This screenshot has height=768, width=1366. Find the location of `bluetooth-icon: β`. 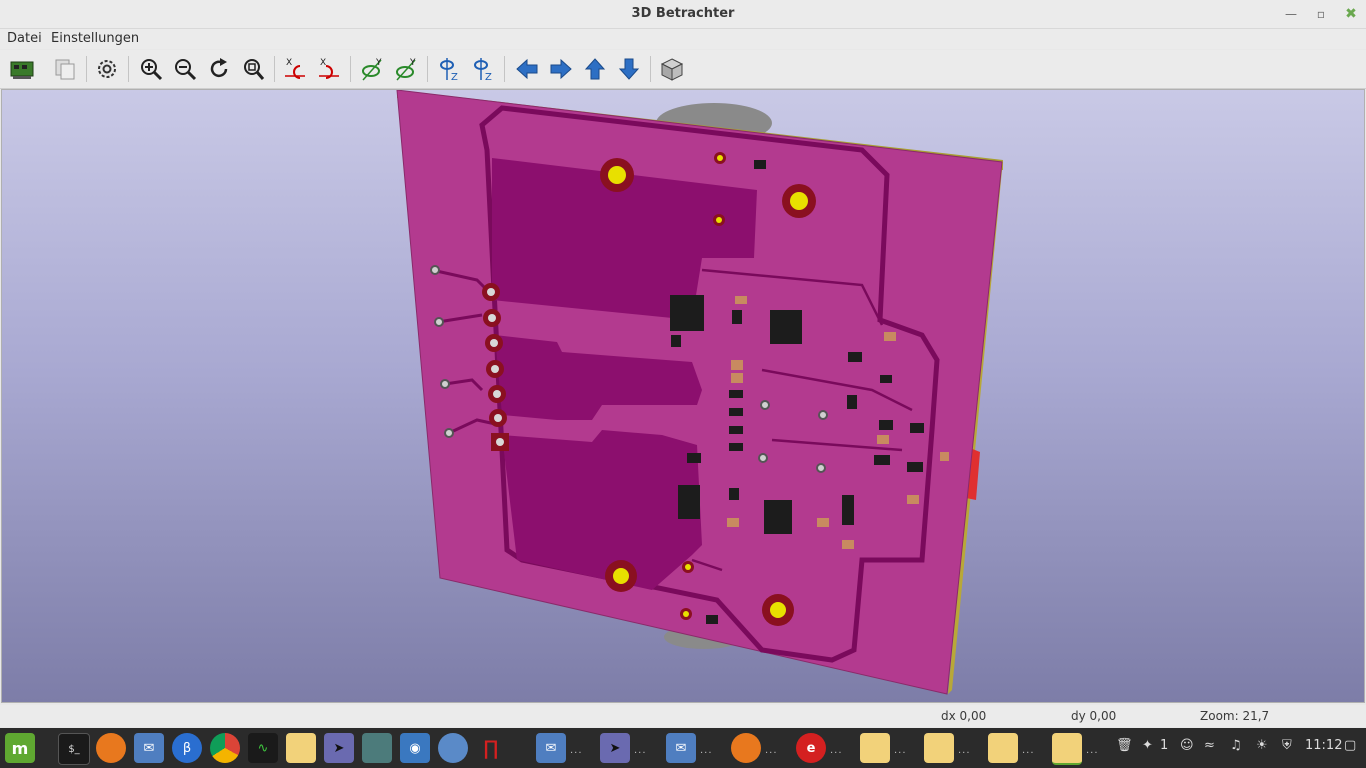

bluetooth-icon: β is located at coordinates (187, 748).